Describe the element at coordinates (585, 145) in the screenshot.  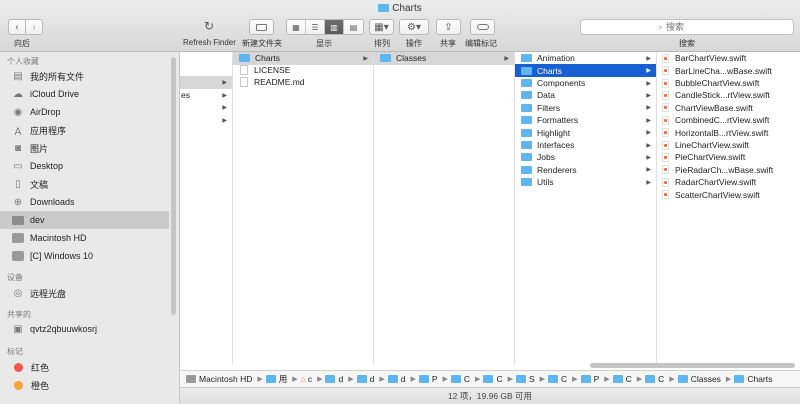
I see `list-item-folder: Interfaces ▶` at that location.